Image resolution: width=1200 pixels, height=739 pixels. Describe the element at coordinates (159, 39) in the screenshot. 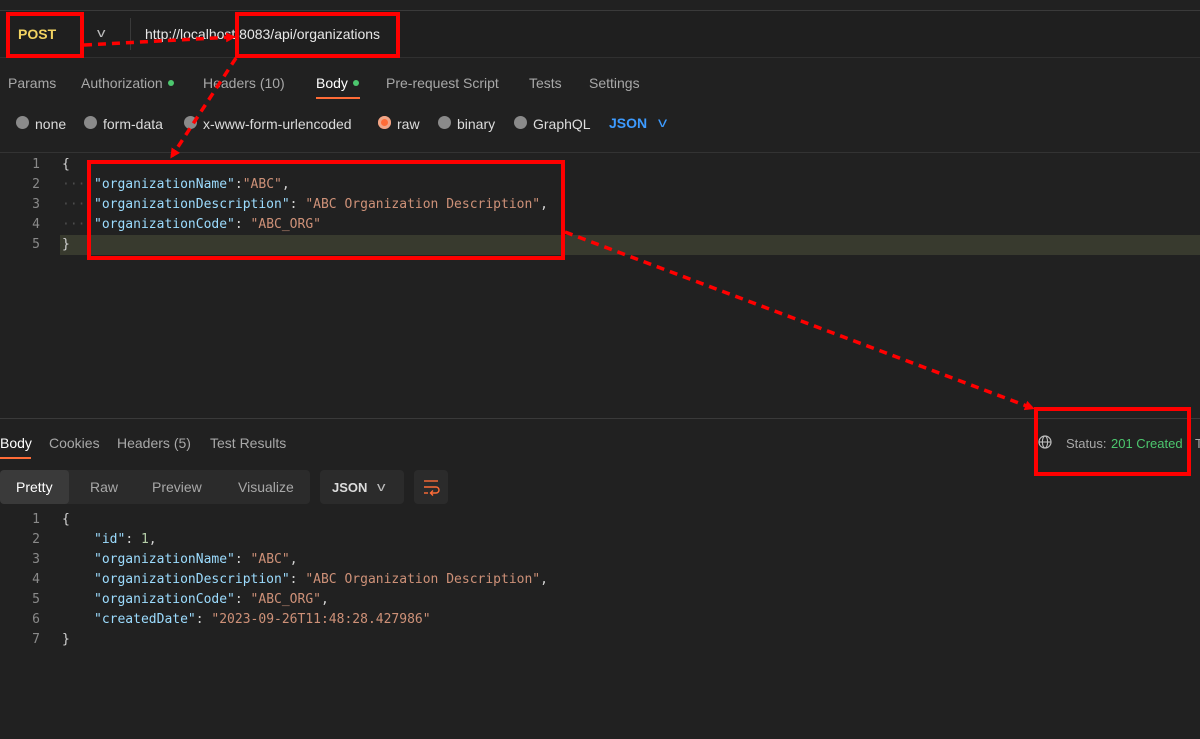

I see `arrow-method-to-url` at that location.